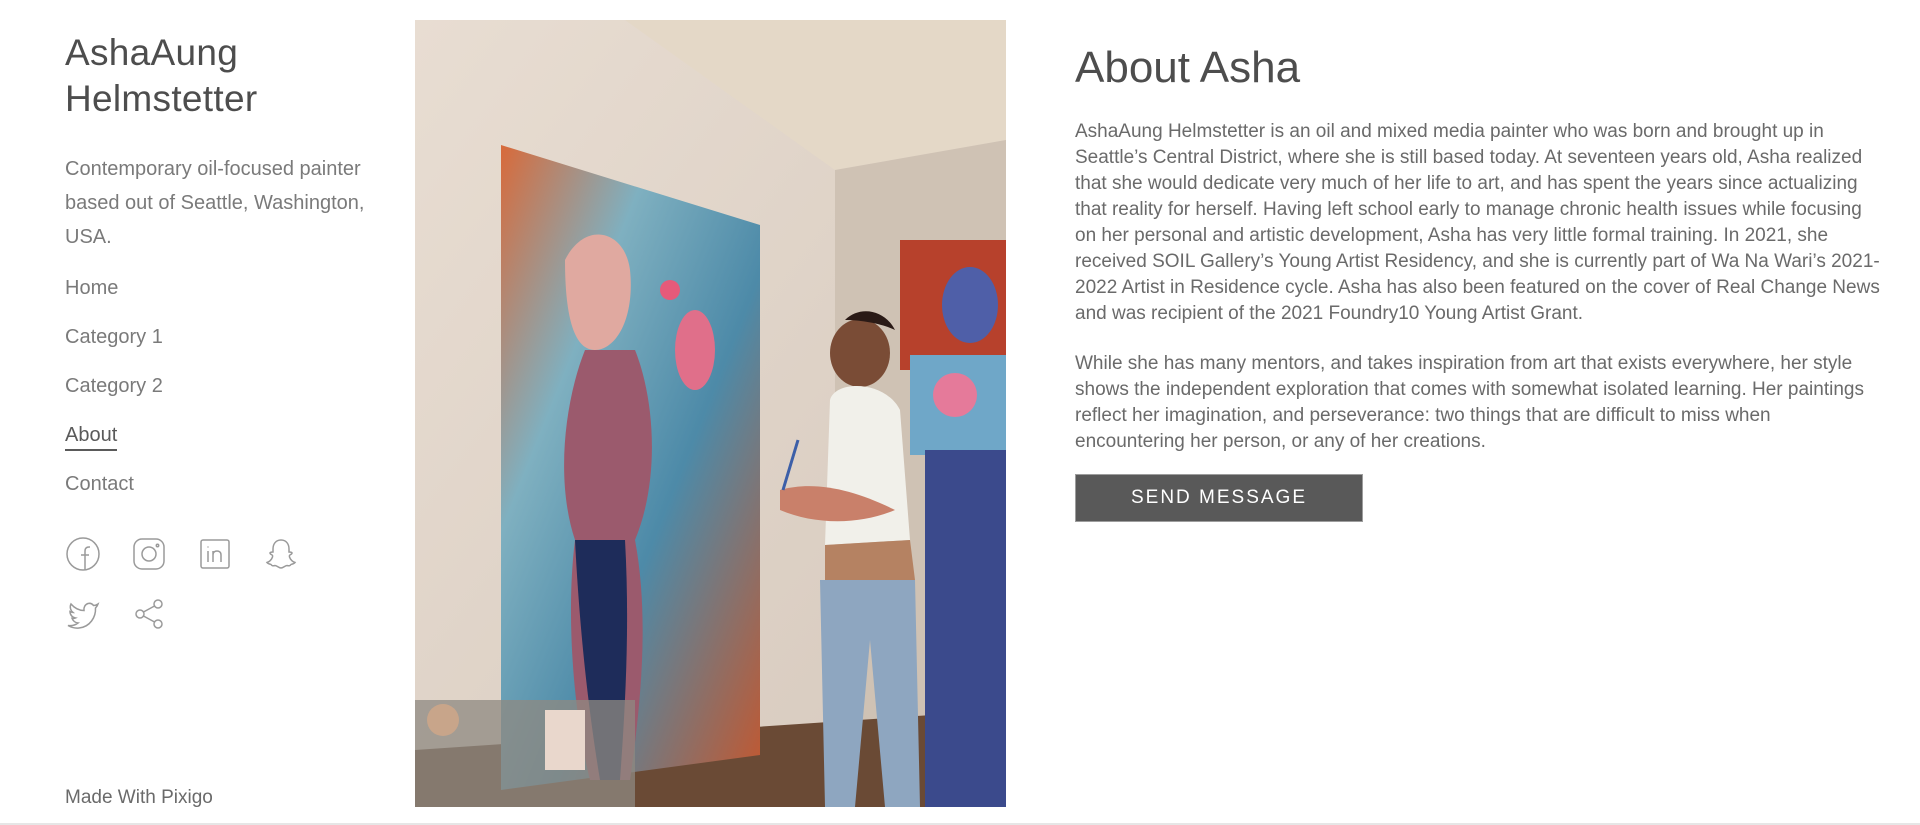 This screenshot has width=1920, height=825. I want to click on nav-item-category-1: Category 1, so click(215, 348).